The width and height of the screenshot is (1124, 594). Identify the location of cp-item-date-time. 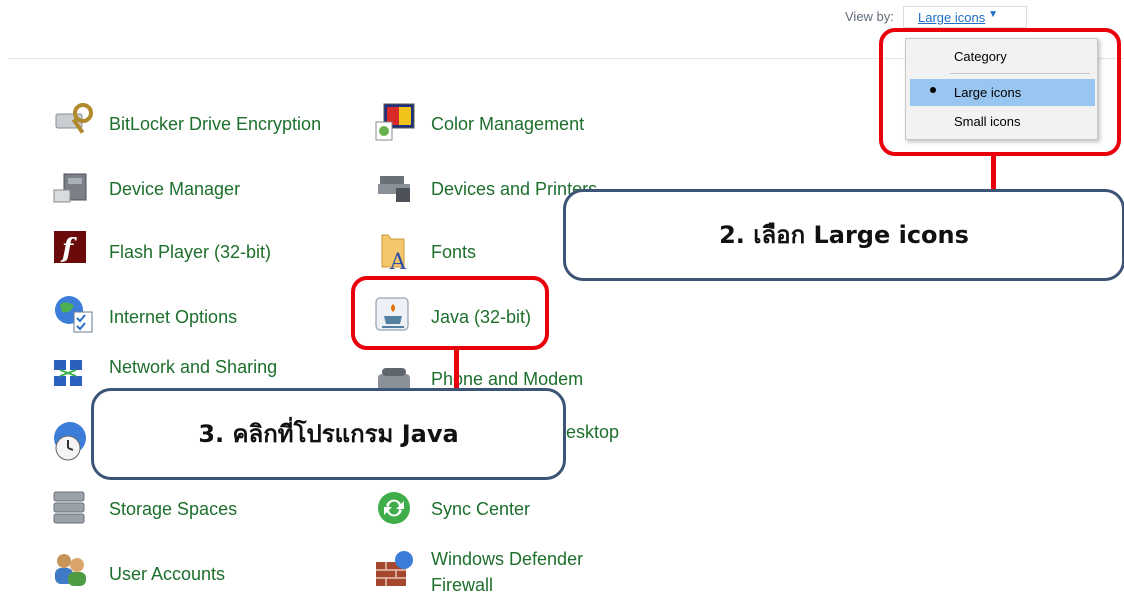
(74, 443).